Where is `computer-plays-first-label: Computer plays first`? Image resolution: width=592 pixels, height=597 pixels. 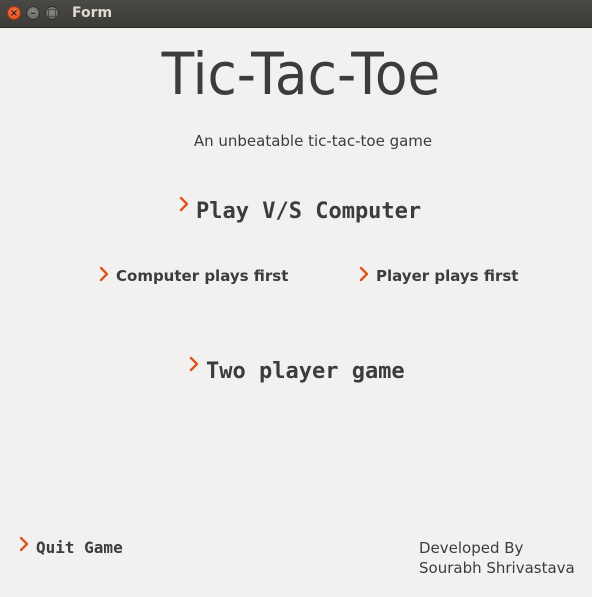
computer-plays-first-label: Computer plays first is located at coordinates (202, 276).